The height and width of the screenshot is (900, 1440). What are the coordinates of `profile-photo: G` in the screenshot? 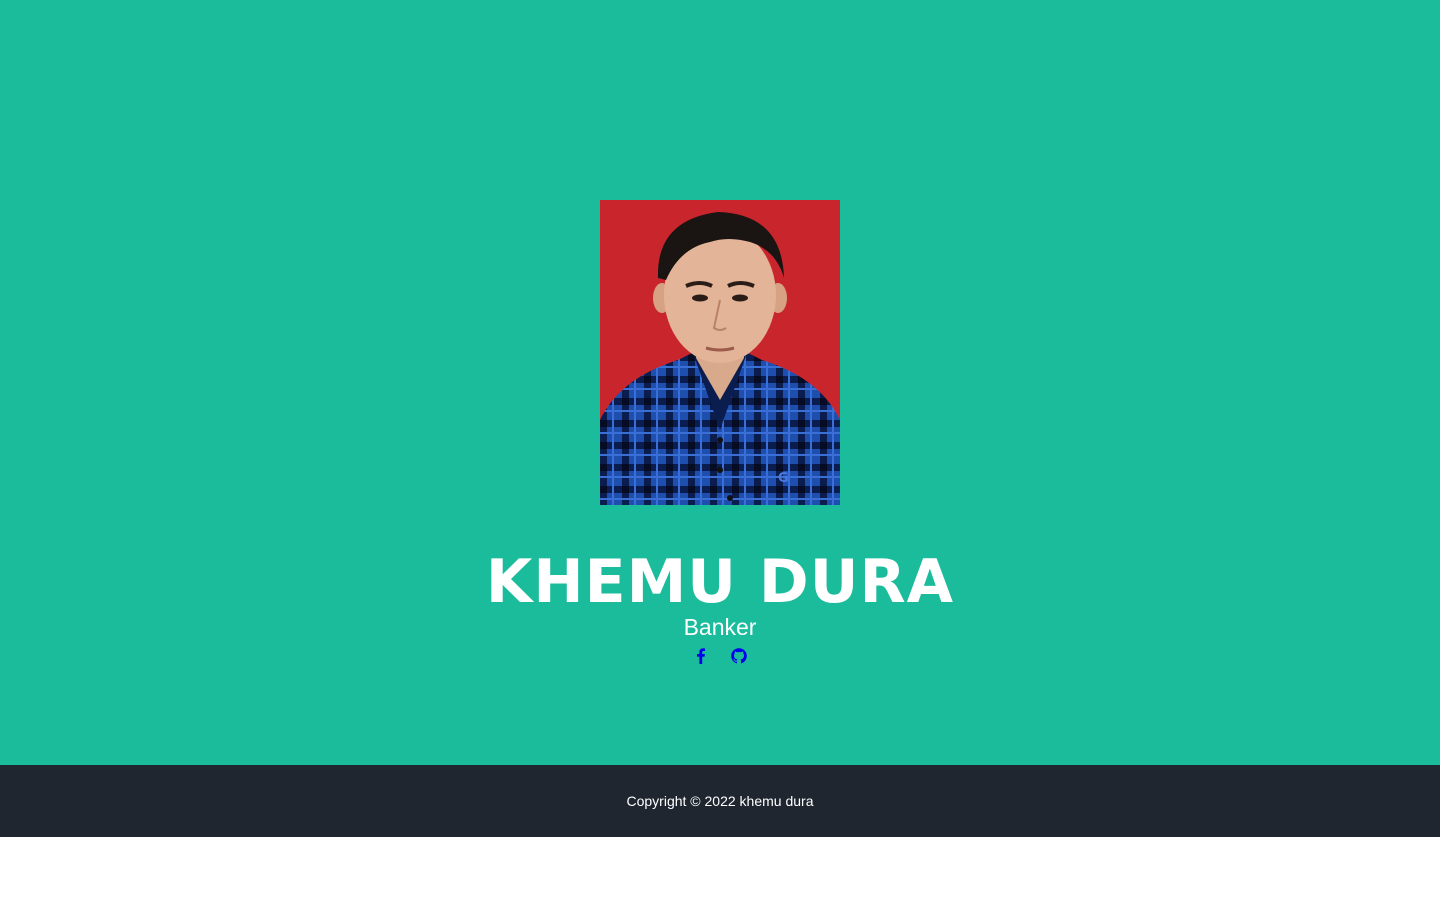 It's located at (720, 352).